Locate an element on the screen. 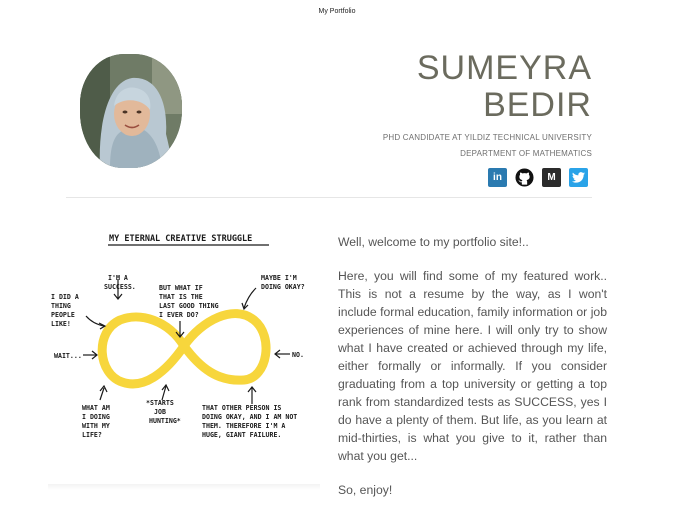 This screenshot has width=674, height=526. label-what-if-2: THAT IS THE is located at coordinates (181, 297).